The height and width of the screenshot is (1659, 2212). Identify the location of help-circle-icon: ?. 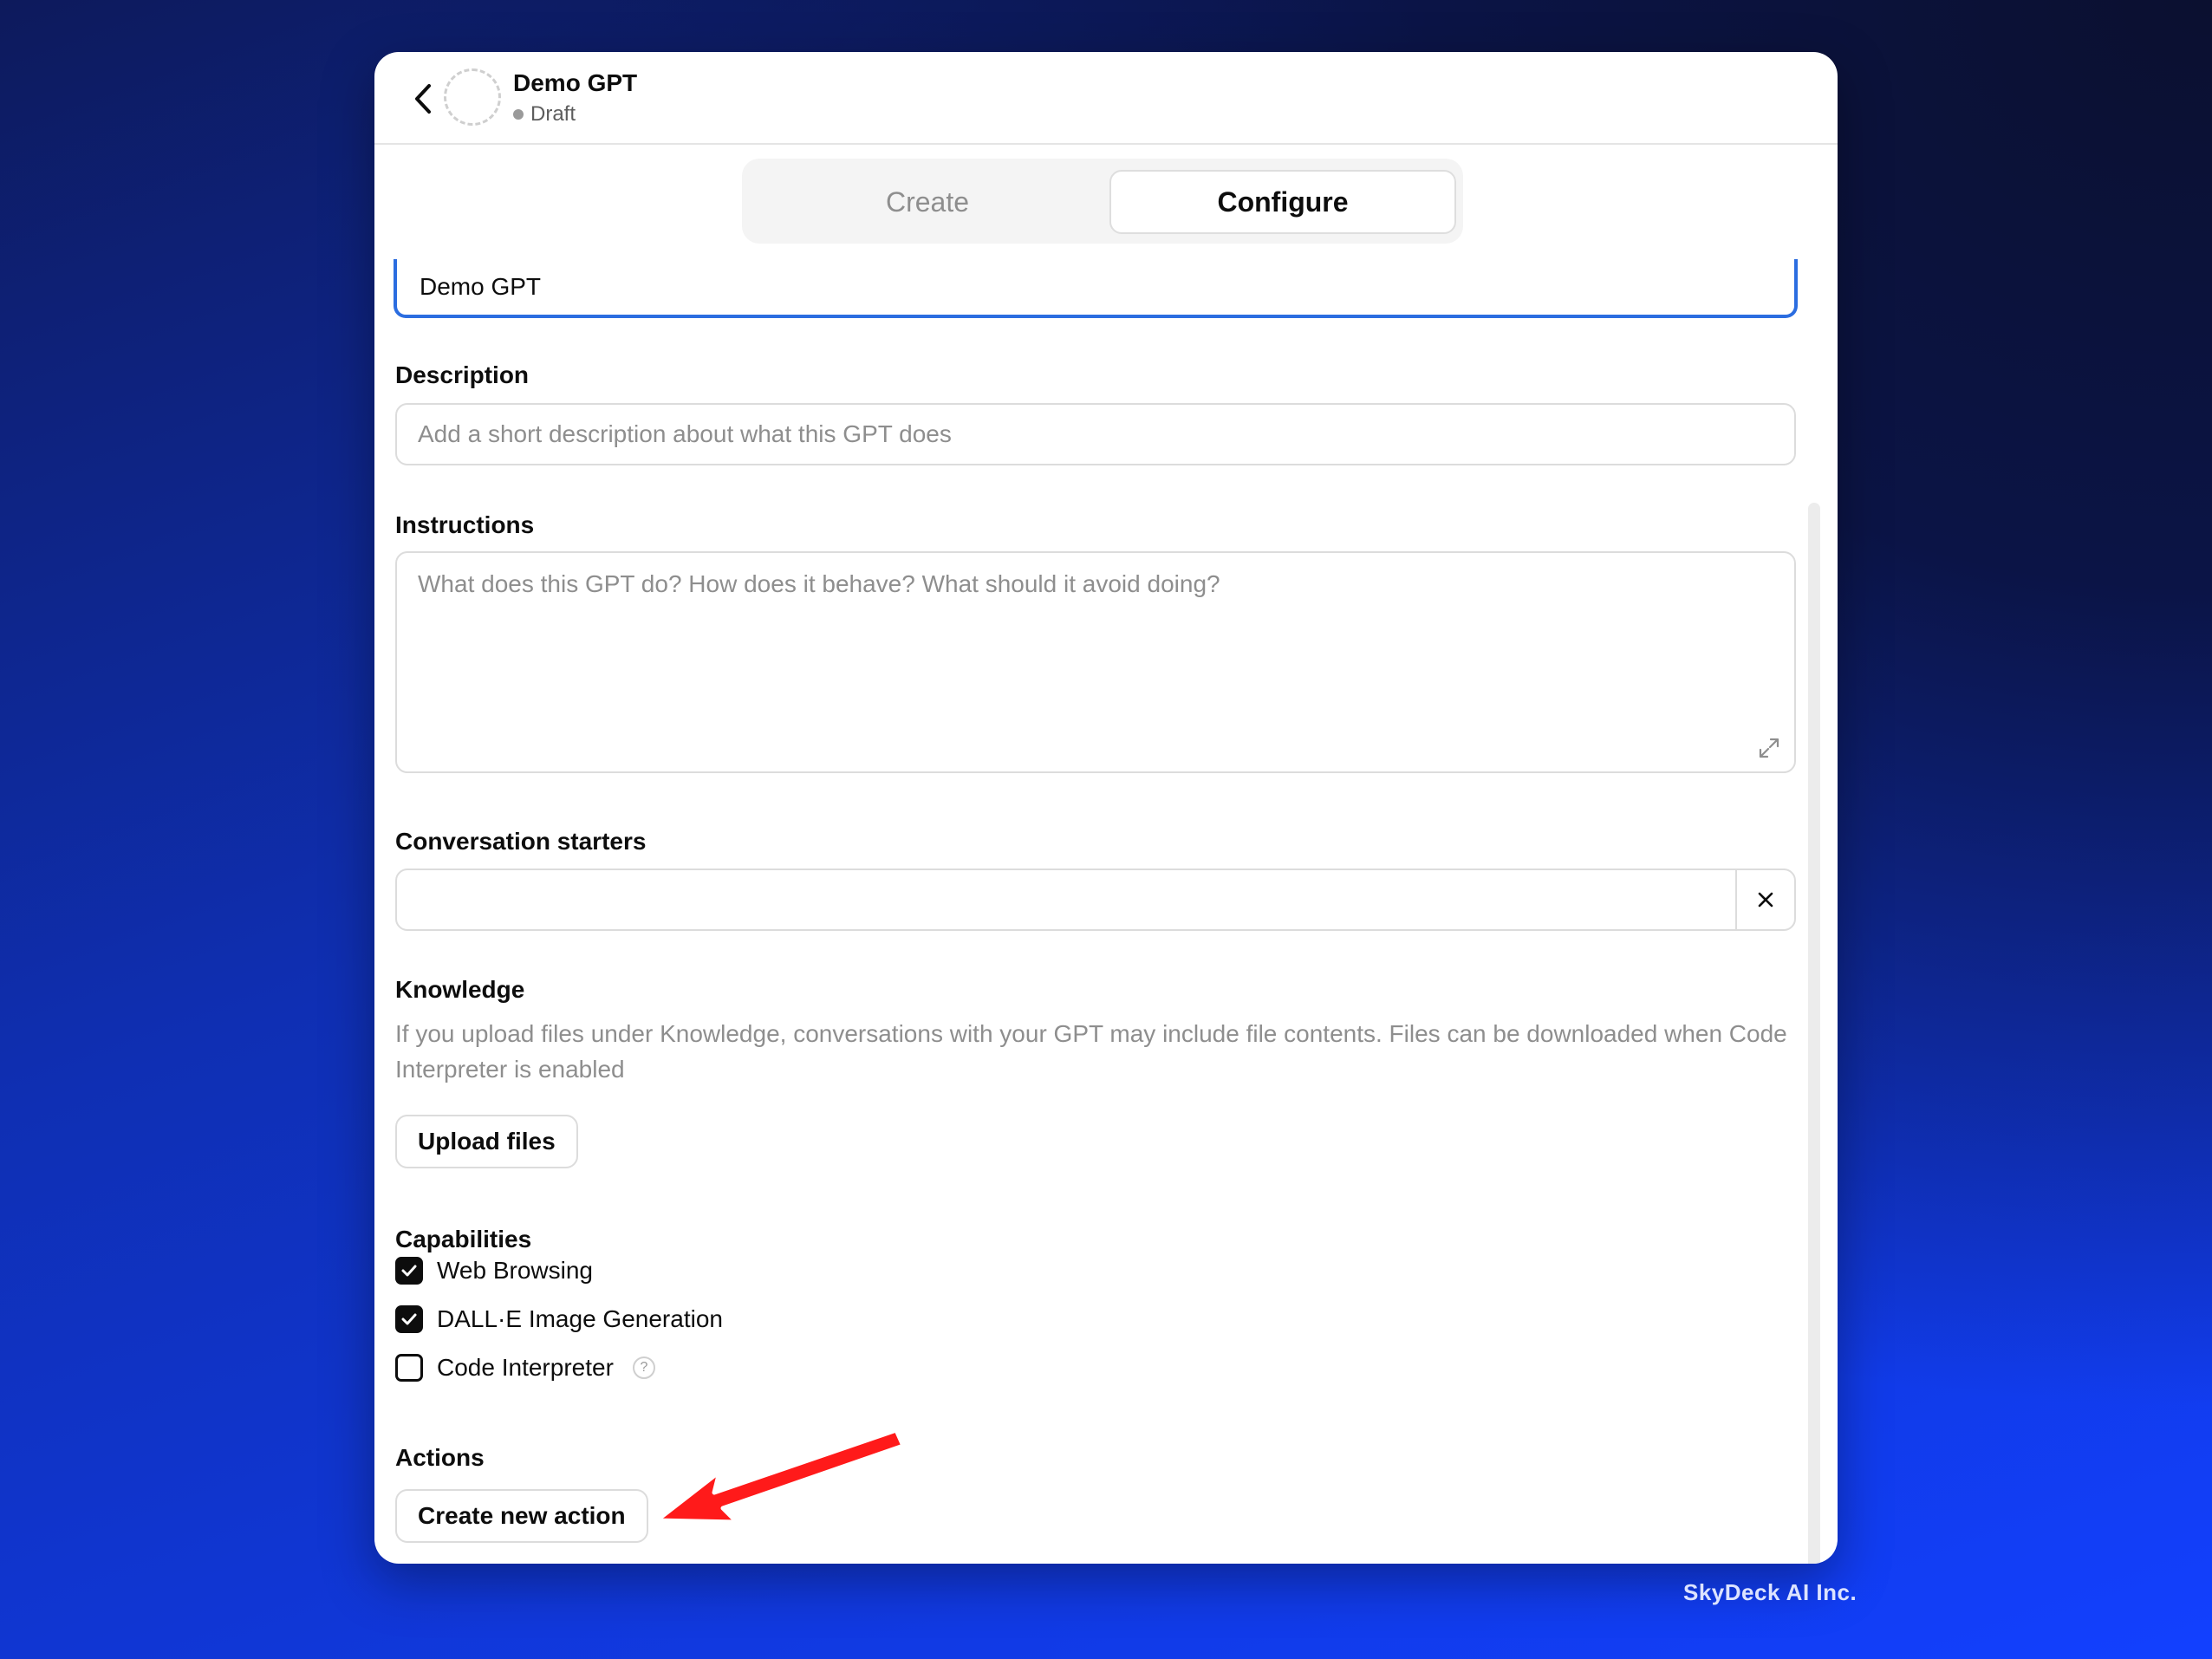
(643, 1367).